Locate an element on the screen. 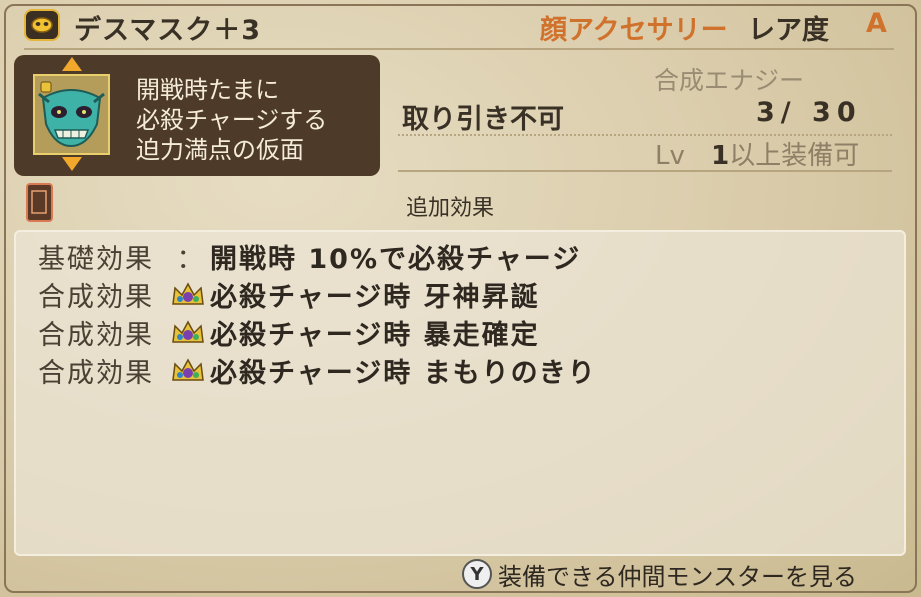 This screenshot has height=597, width=921. equip-level: Lv 1以上装備可 is located at coordinates (757, 153).